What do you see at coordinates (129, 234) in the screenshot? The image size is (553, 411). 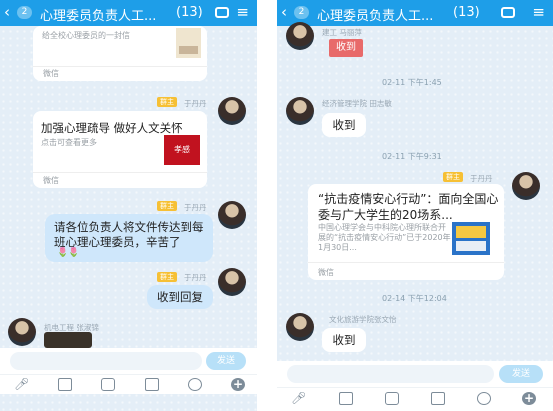 I see `message-text: 请各位负责人将文件传达到每班心理心理委员，辛苦了` at bounding box center [129, 234].